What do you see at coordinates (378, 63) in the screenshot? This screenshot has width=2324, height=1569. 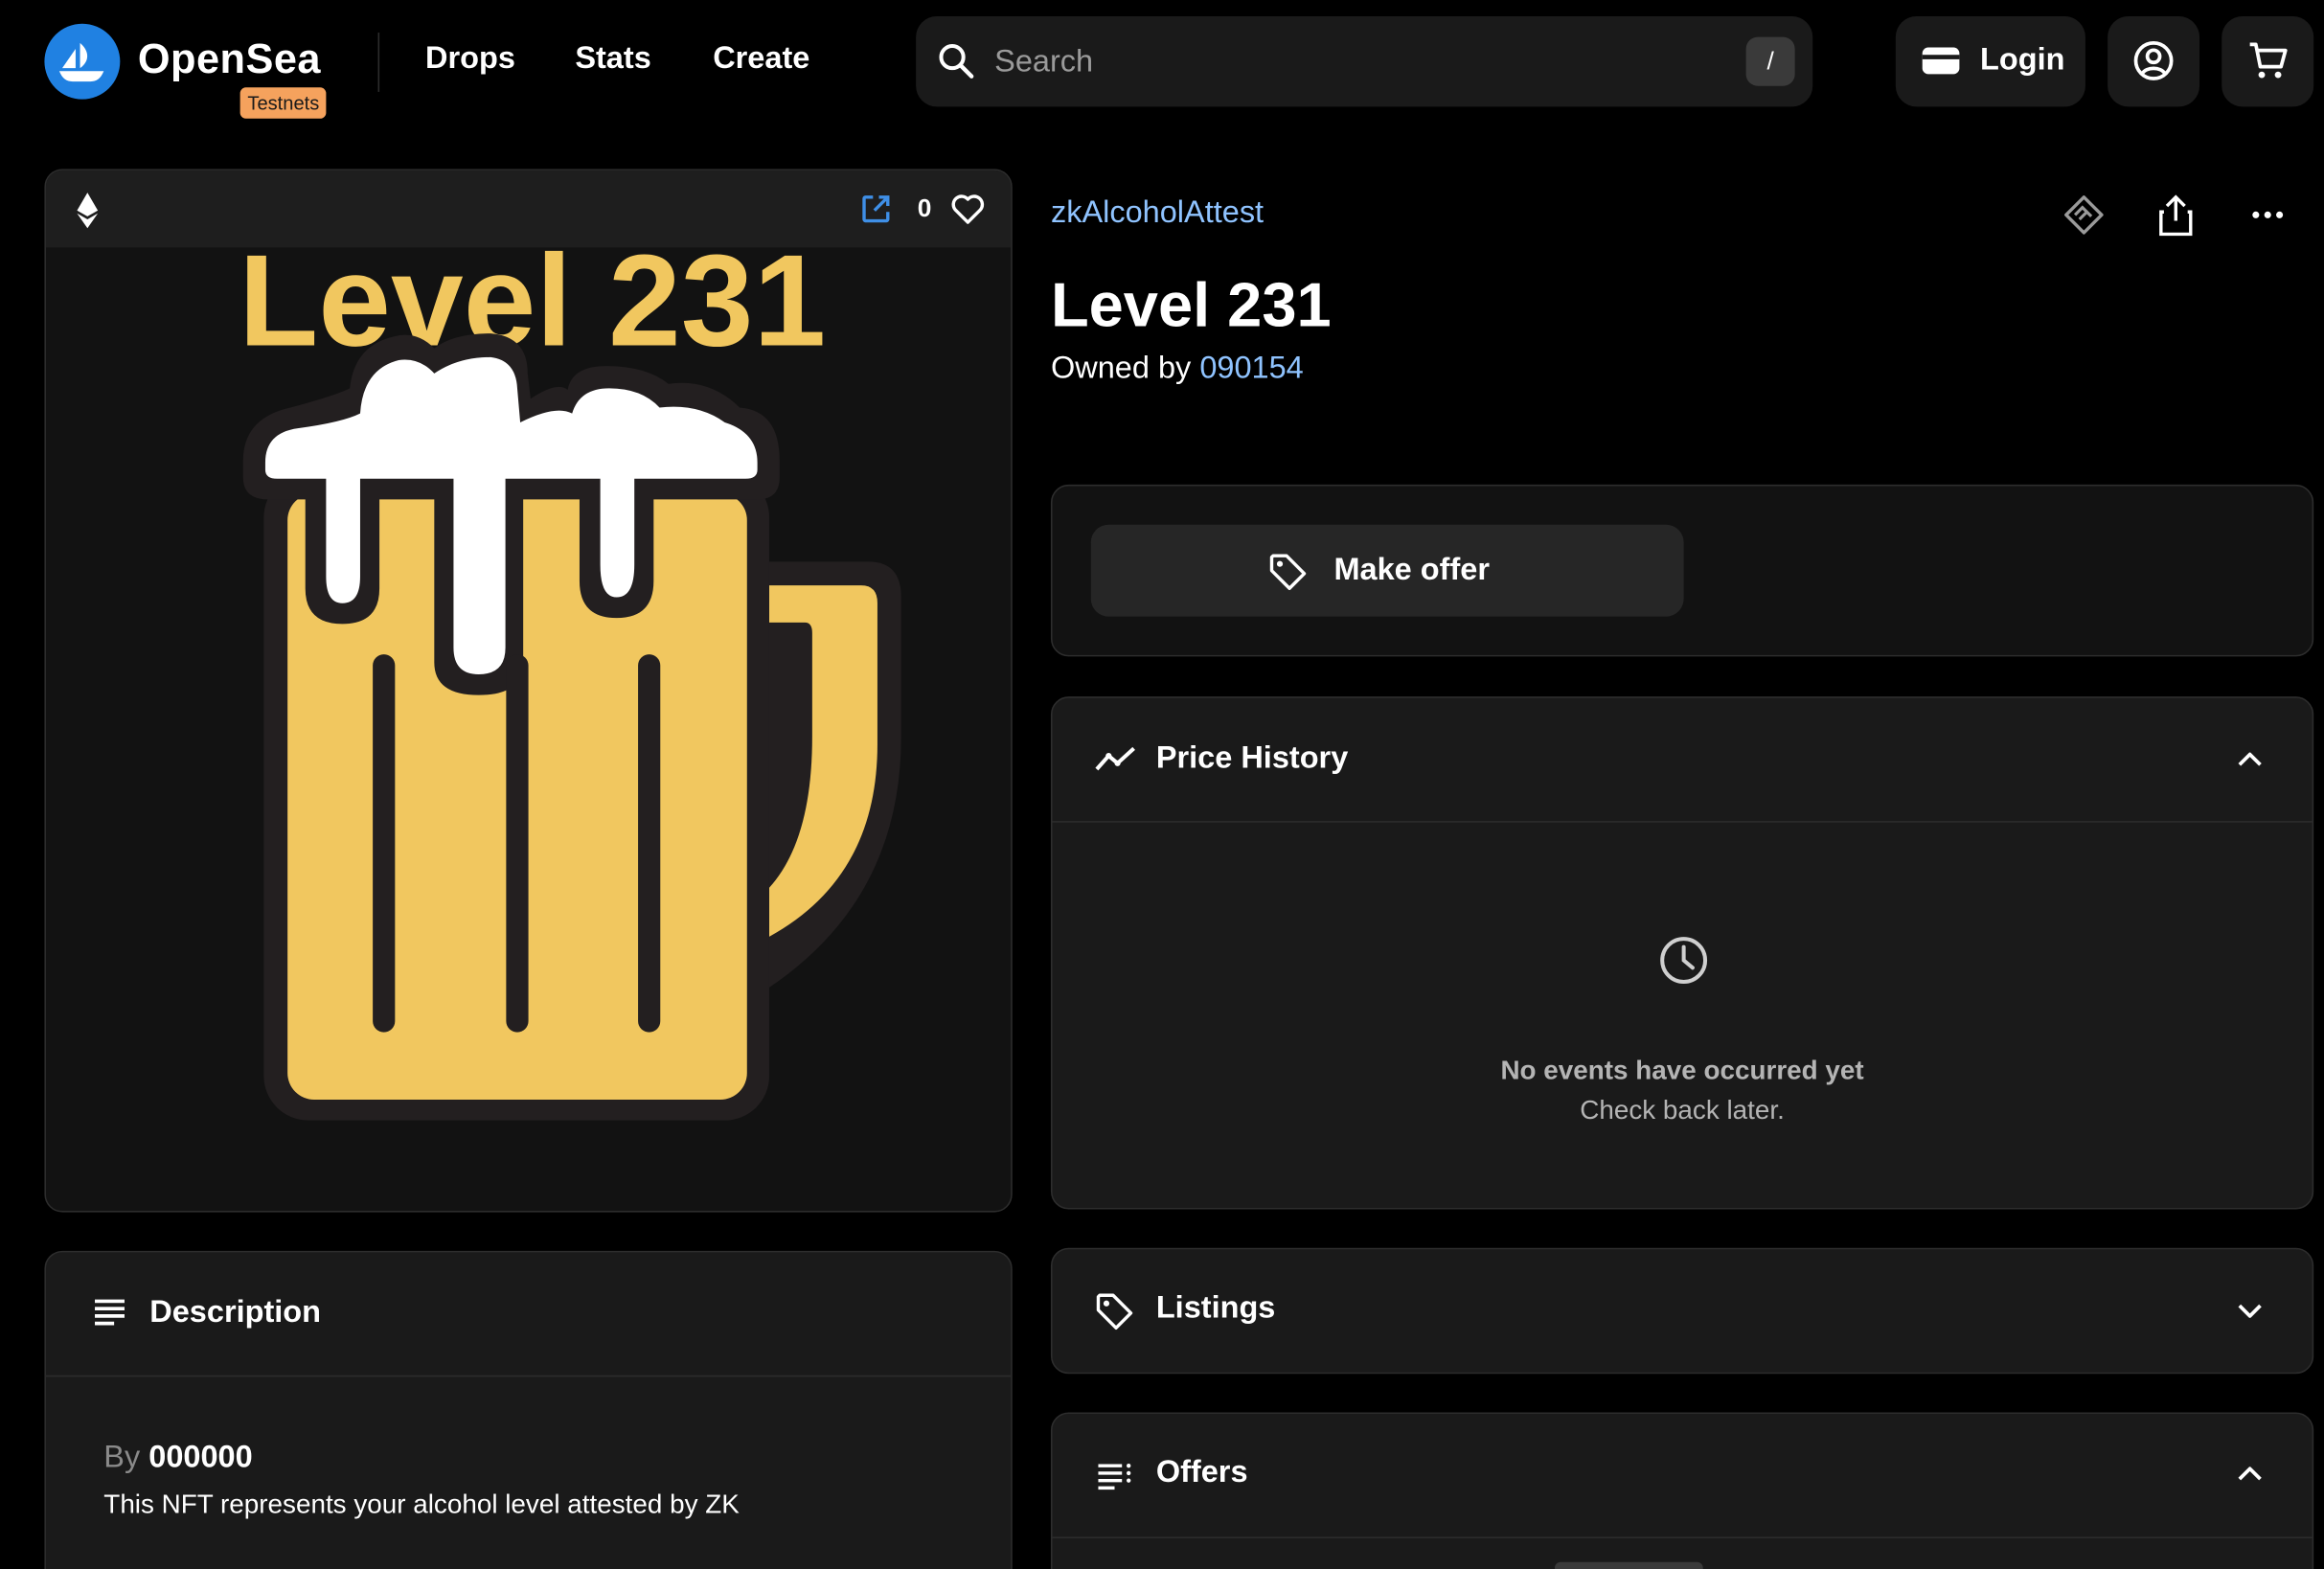 I see `nav-divider` at bounding box center [378, 63].